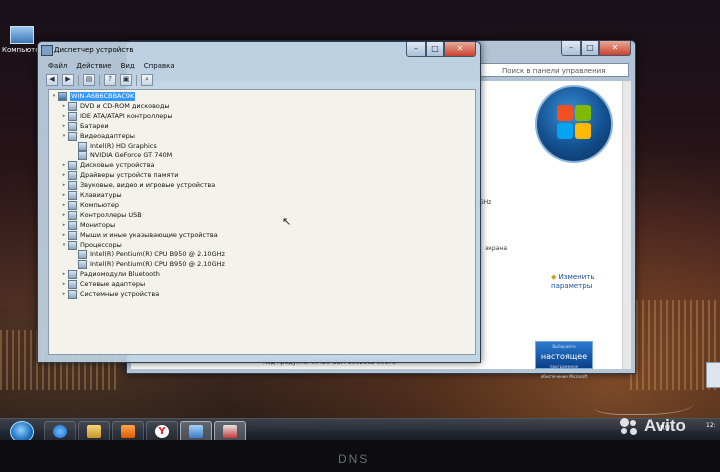  I want to click on tree-node-label: Мыши и иные указывающие устройства, so click(149, 234).